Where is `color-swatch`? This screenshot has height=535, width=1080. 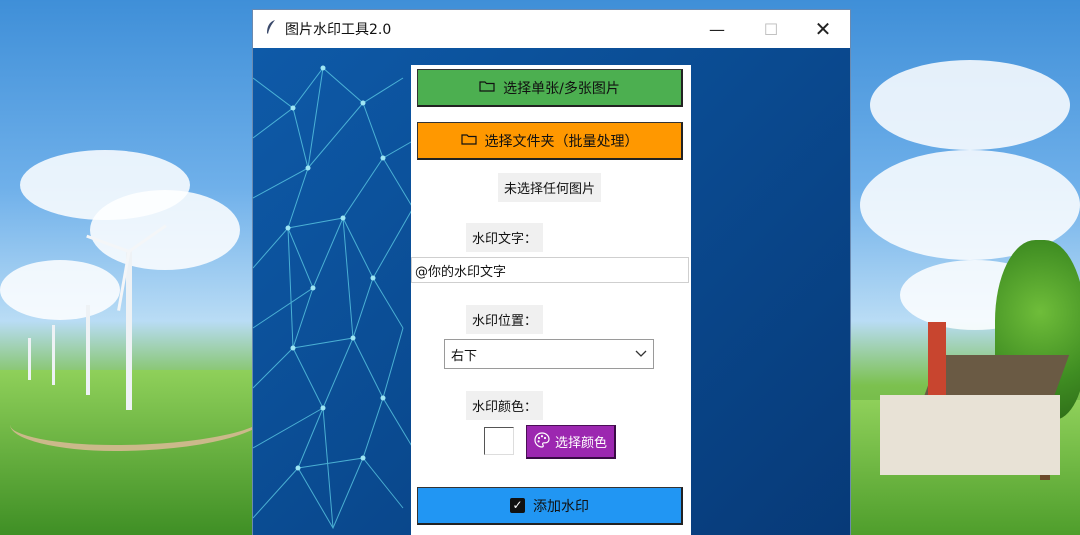
color-swatch is located at coordinates (499, 441).